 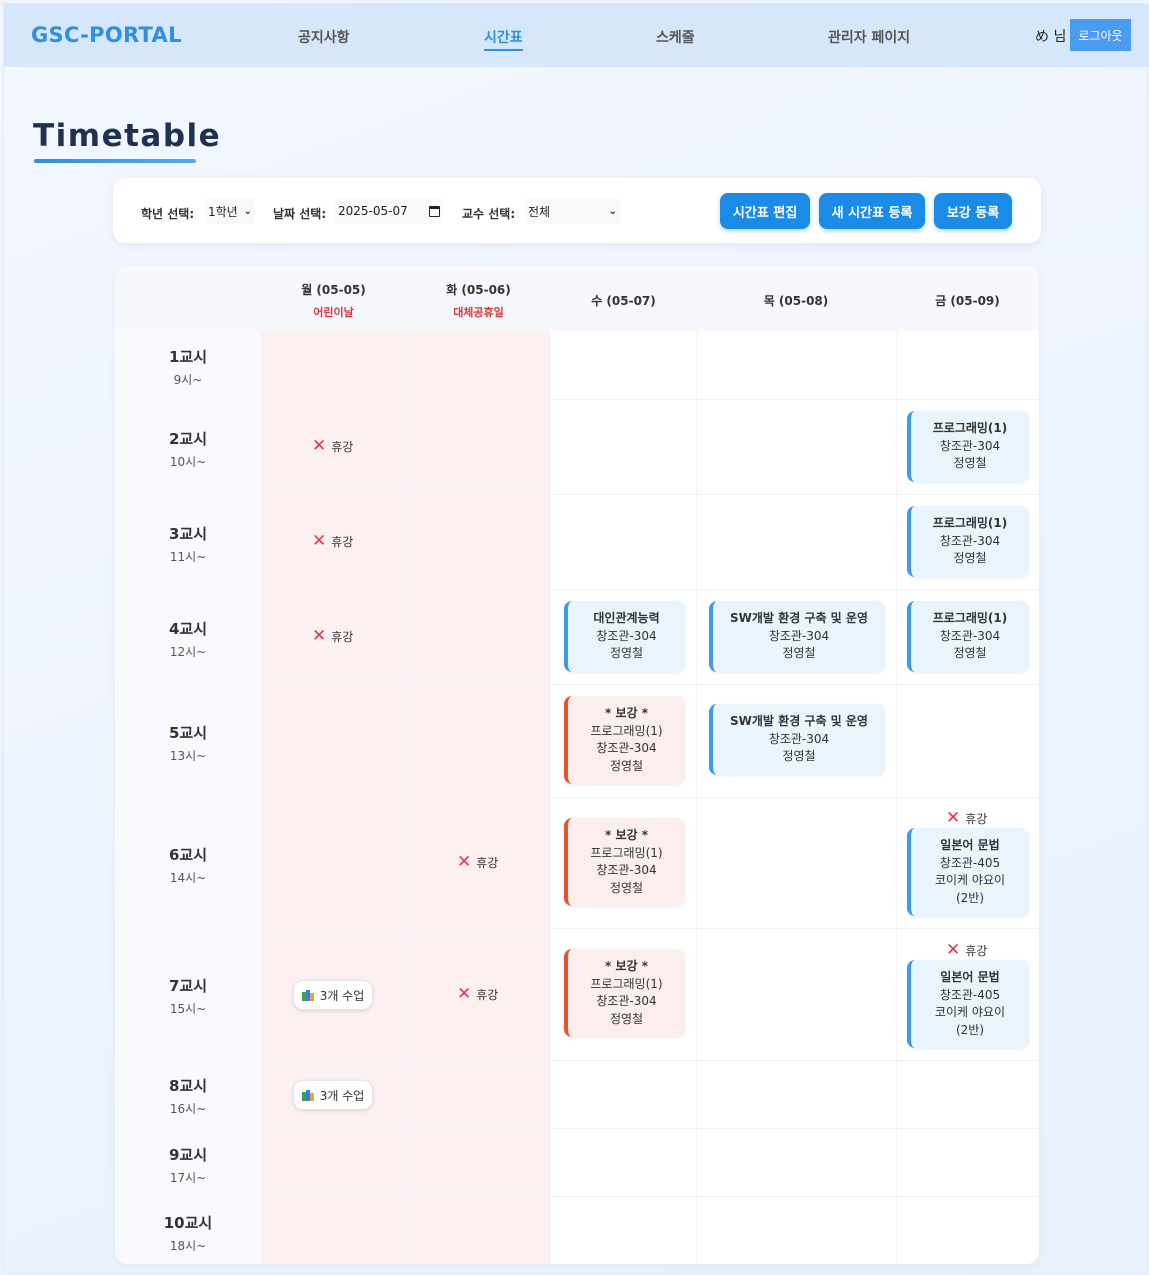 I want to click on date-input: 2025-05-07, so click(x=389, y=211).